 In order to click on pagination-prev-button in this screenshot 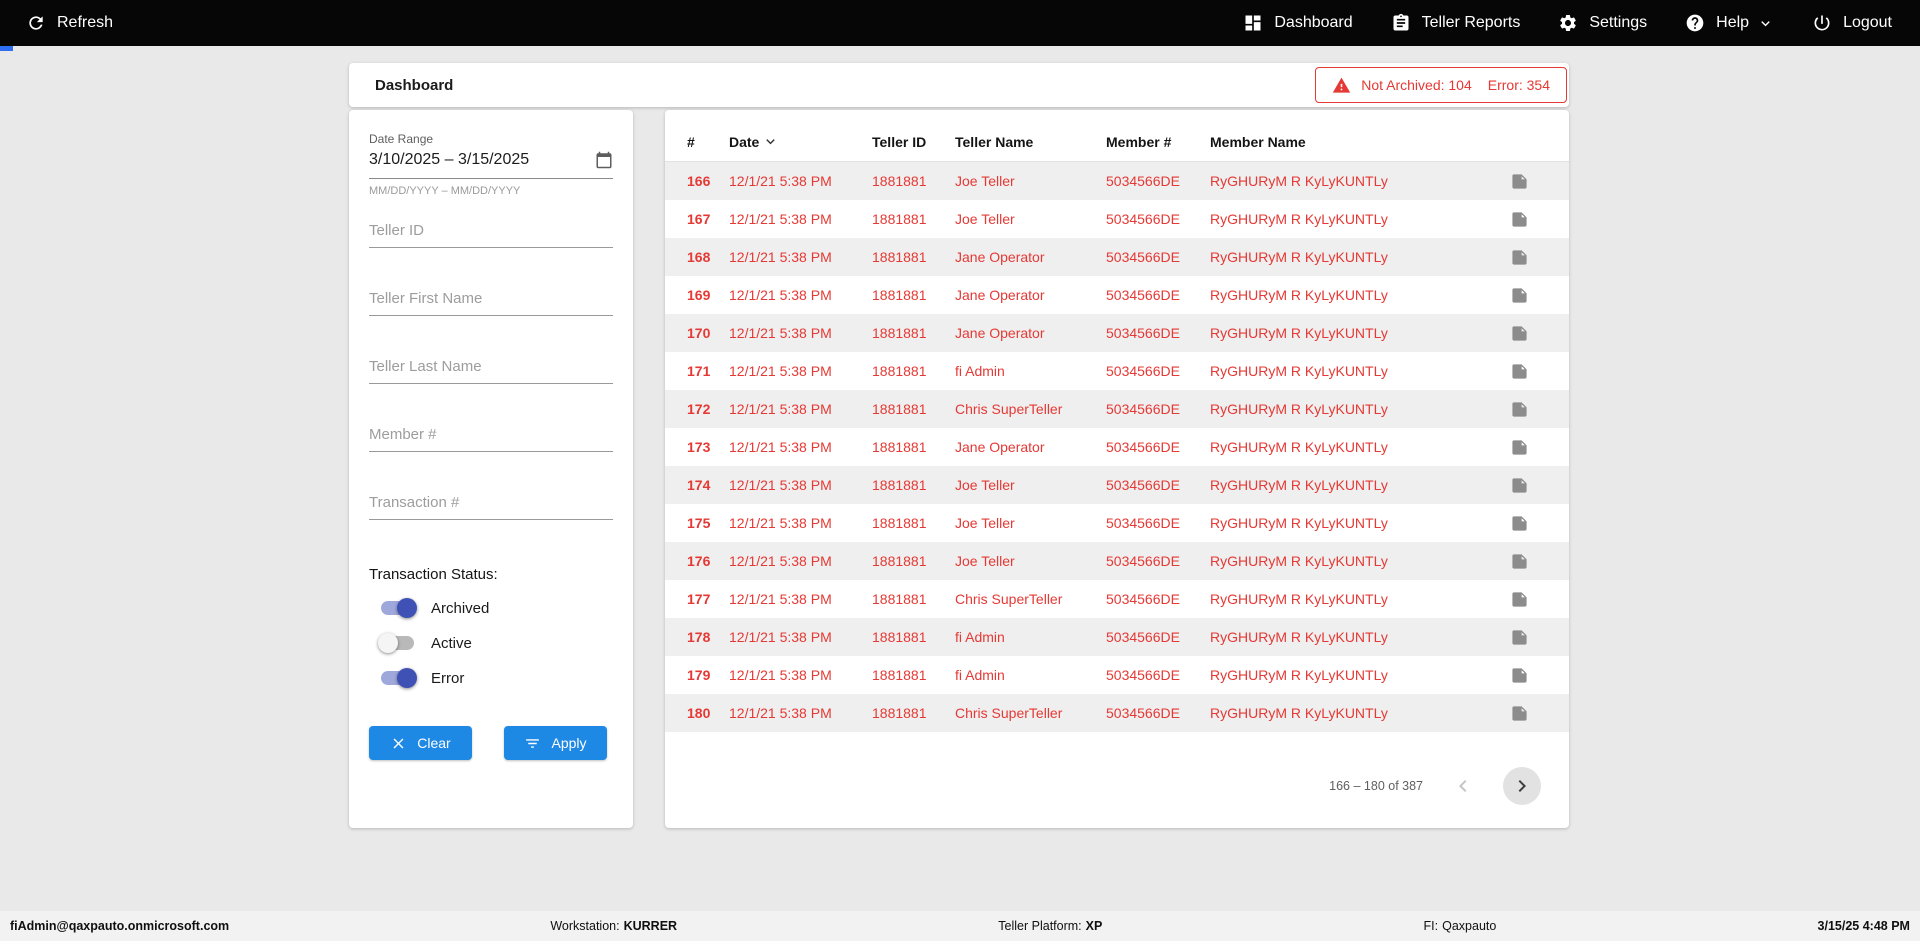, I will do `click(1463, 786)`.